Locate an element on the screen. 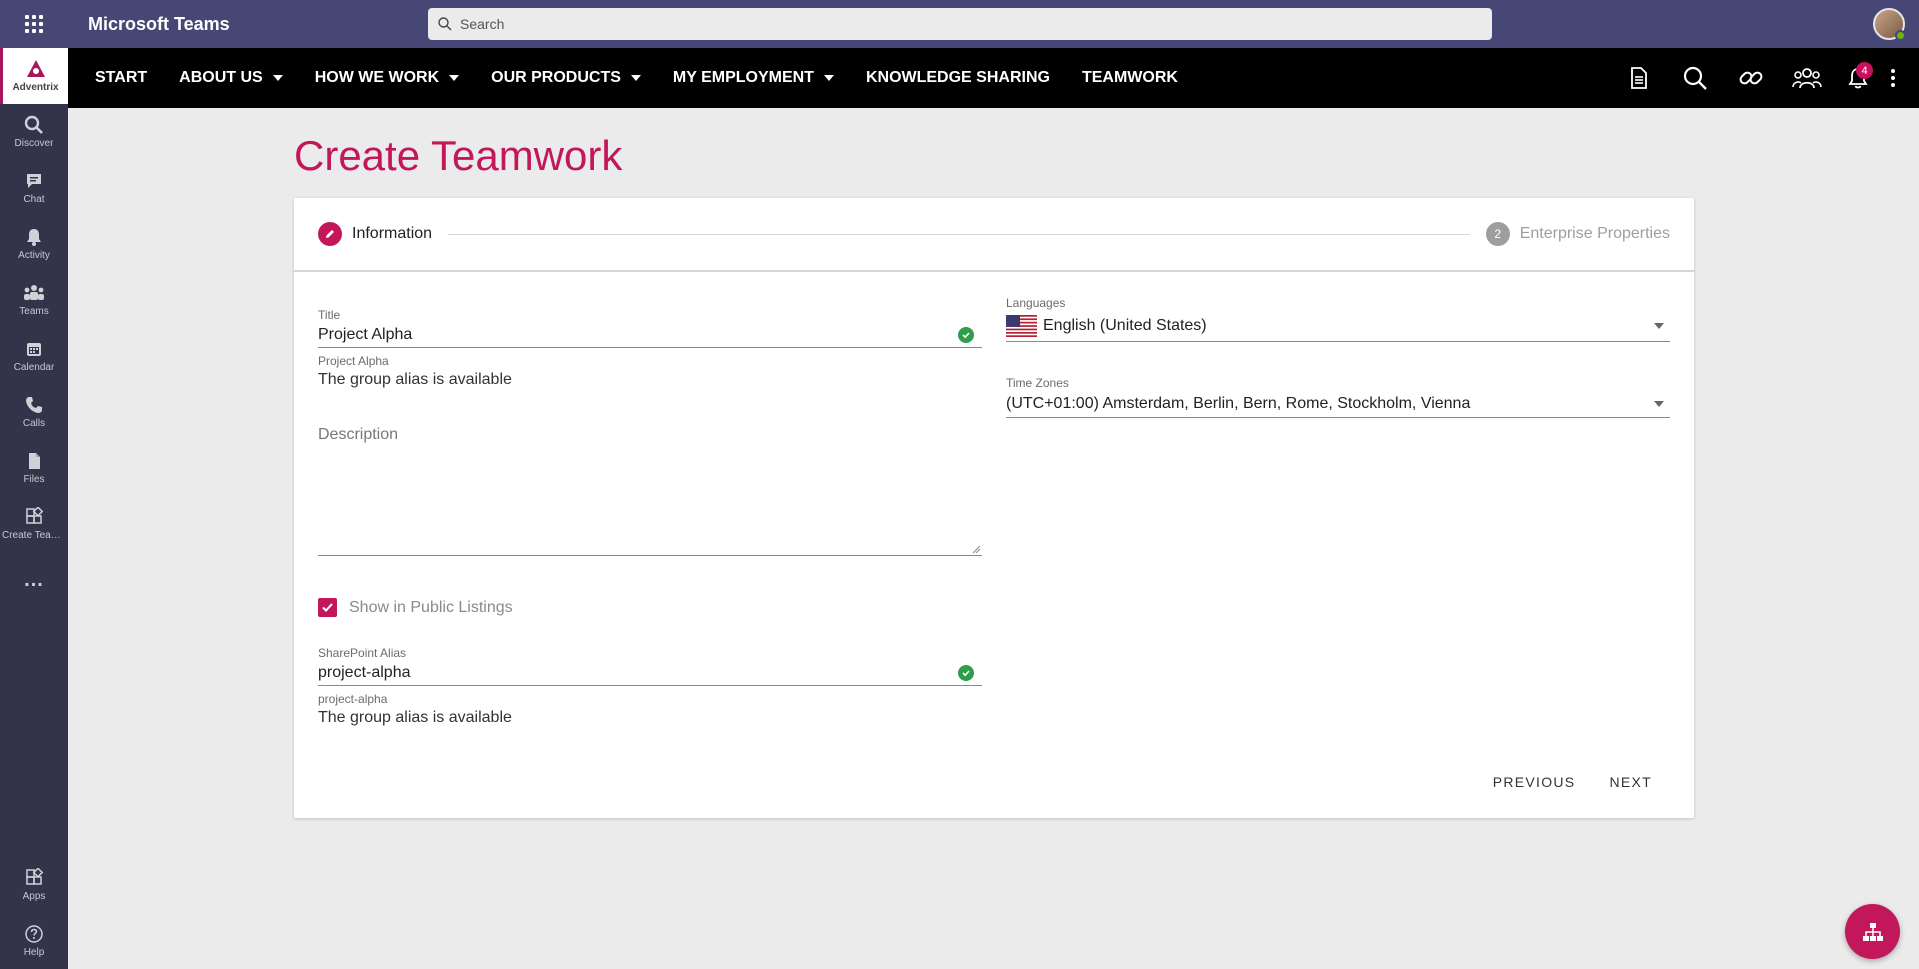  public-listing-checkbox is located at coordinates (327, 607).